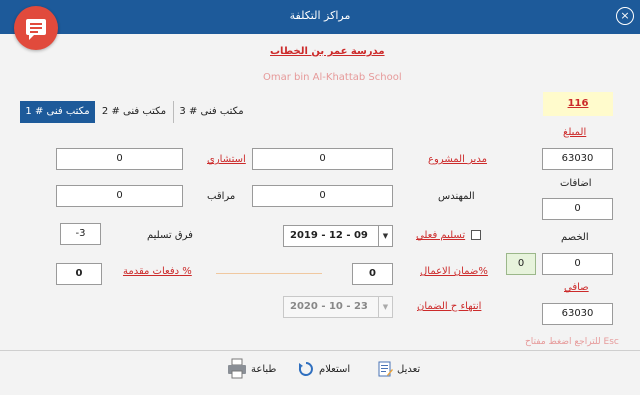 Image resolution: width=640 pixels, height=395 pixels. What do you see at coordinates (306, 369) in the screenshot?
I see `refresh-icon` at bounding box center [306, 369].